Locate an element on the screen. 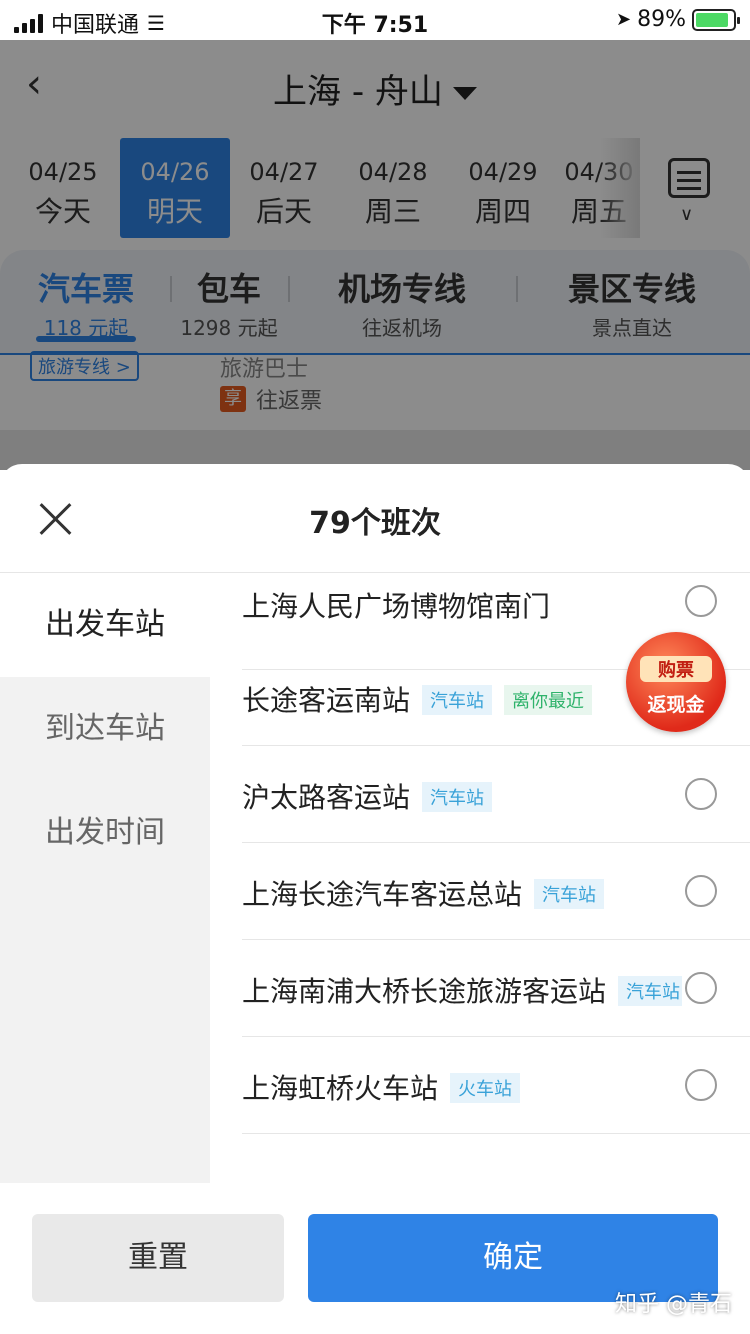 Image resolution: width=750 pixels, height=1334 pixels. train-station-tag: 火车站 is located at coordinates (485, 1088).